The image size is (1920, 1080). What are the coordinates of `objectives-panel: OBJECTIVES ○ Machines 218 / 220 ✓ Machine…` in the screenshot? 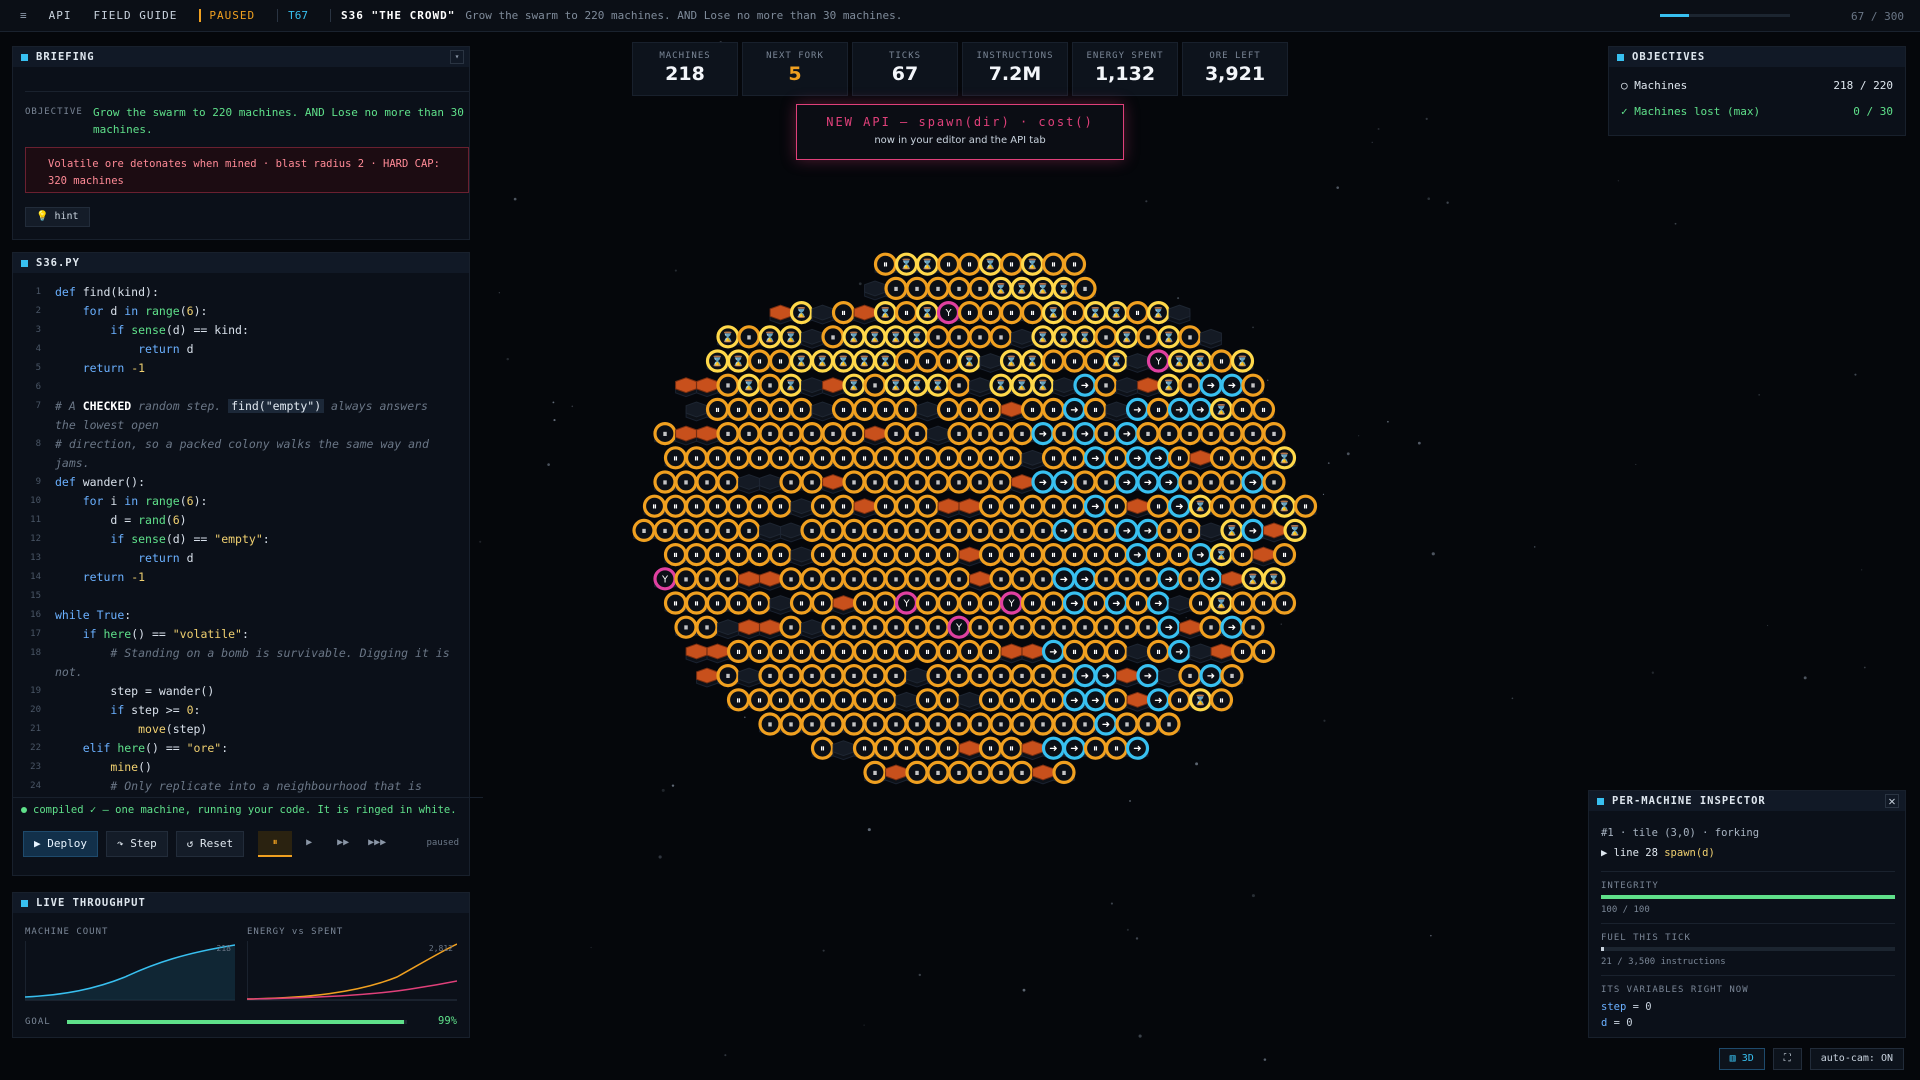 It's located at (1757, 91).